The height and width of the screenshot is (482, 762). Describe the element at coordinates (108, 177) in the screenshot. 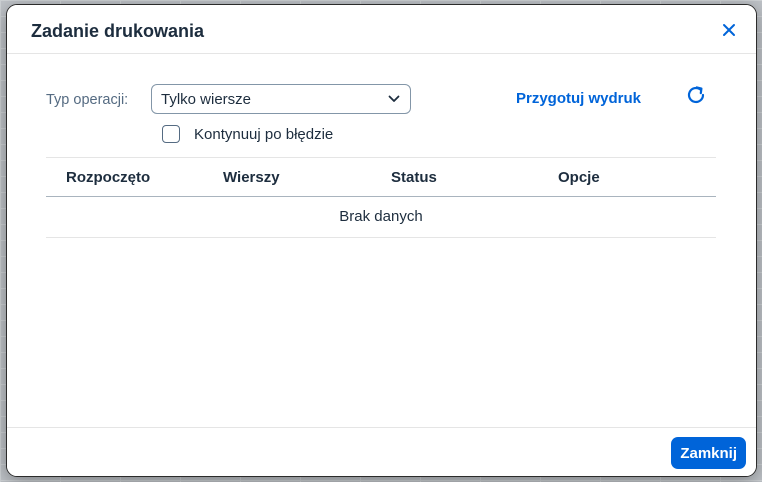

I see `column-header-started: Rozpoczęto` at that location.